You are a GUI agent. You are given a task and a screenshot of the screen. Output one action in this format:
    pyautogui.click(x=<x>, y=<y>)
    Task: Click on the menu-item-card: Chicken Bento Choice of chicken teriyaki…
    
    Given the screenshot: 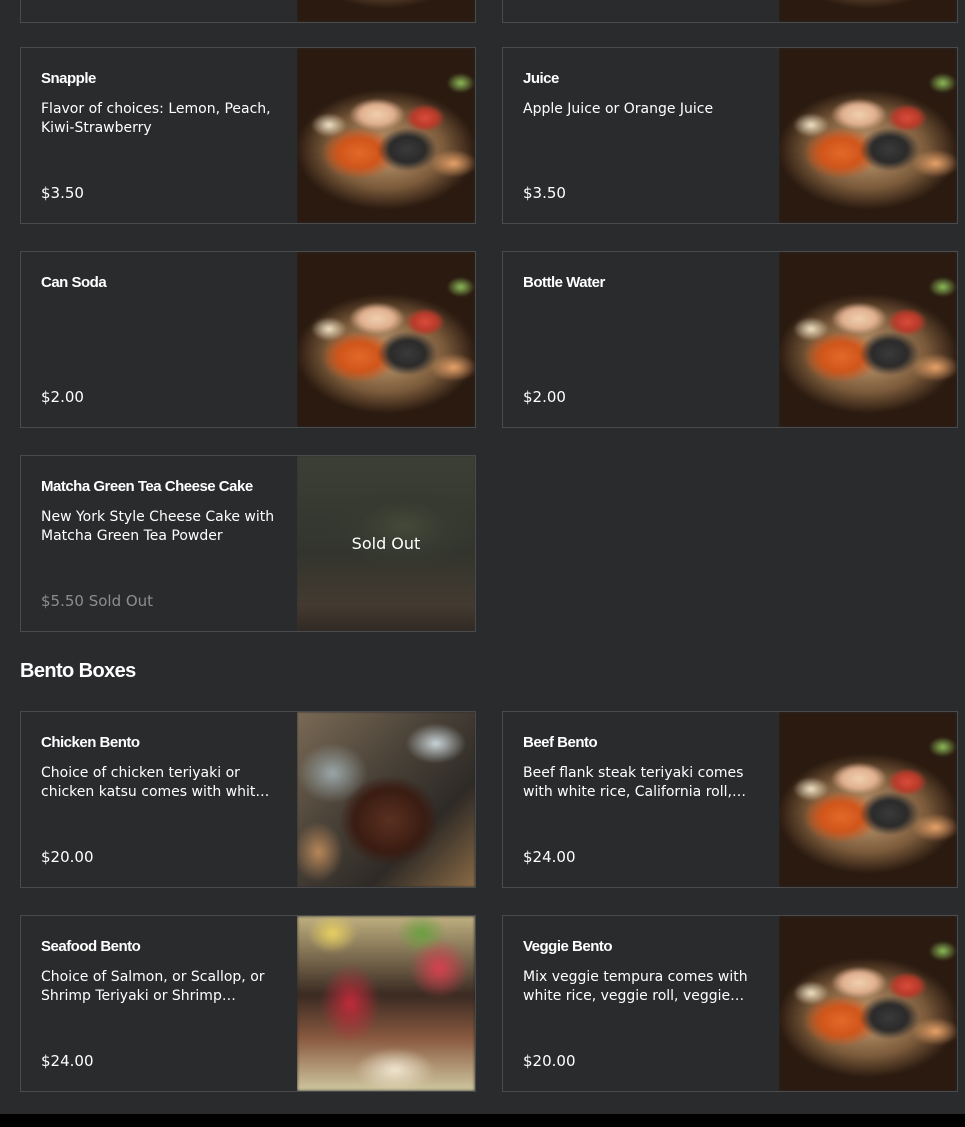 What is the action you would take?
    pyautogui.click(x=248, y=799)
    